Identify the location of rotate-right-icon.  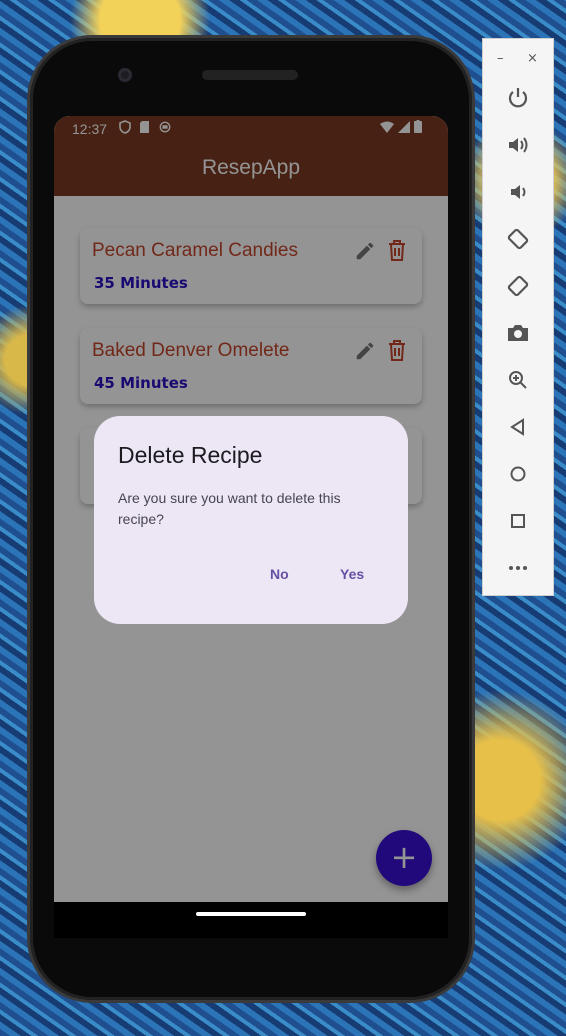
(518, 286).